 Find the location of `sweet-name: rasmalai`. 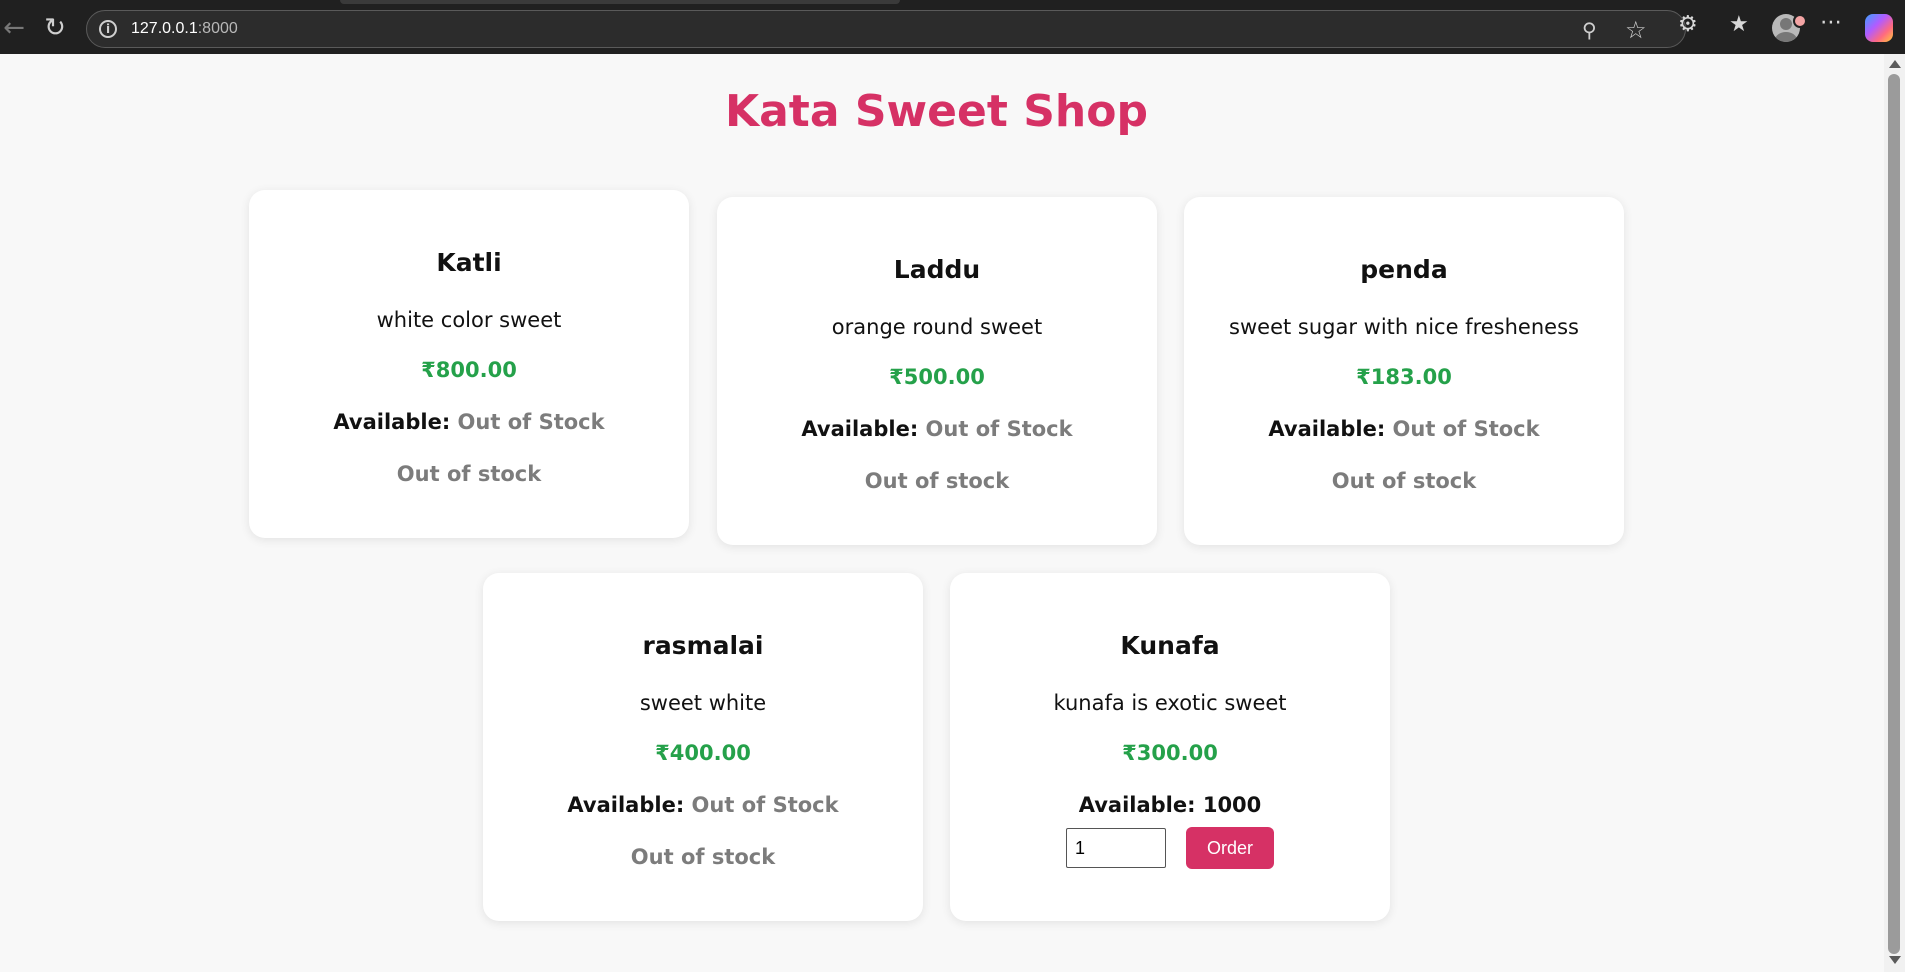

sweet-name: rasmalai is located at coordinates (703, 645).